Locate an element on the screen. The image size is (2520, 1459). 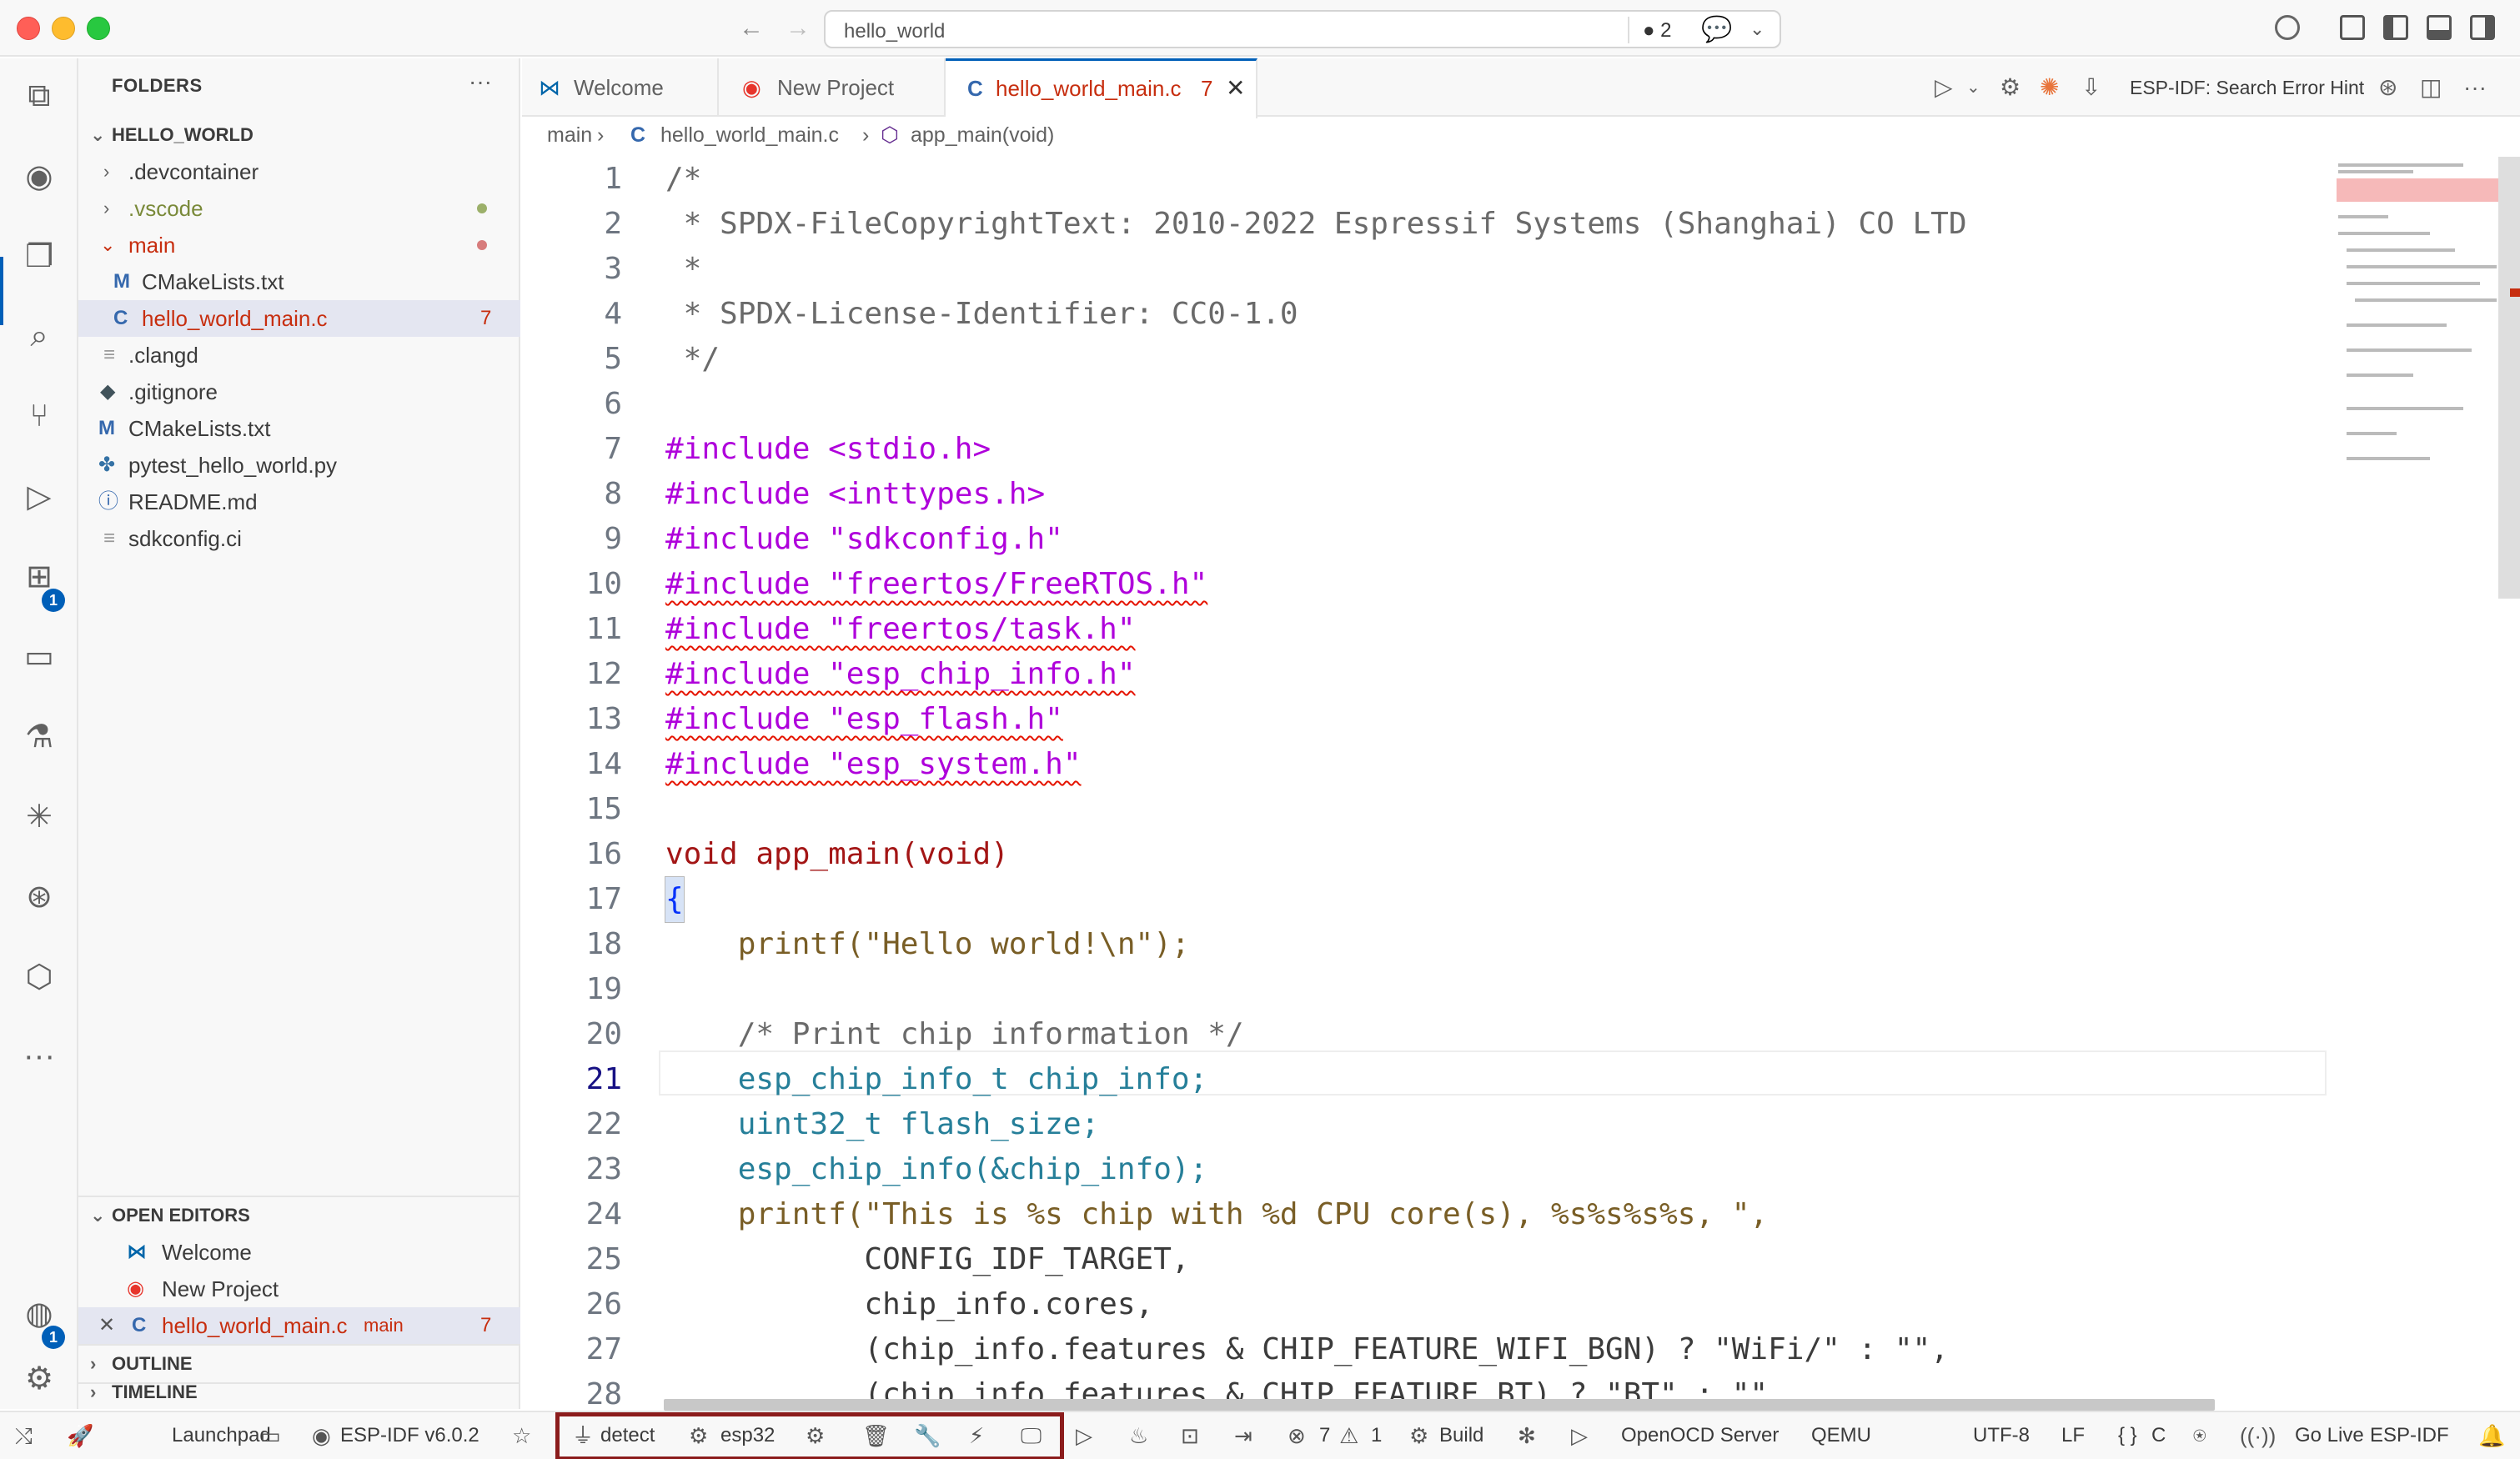
language-mode-button: C is located at coordinates (2158, 1435).